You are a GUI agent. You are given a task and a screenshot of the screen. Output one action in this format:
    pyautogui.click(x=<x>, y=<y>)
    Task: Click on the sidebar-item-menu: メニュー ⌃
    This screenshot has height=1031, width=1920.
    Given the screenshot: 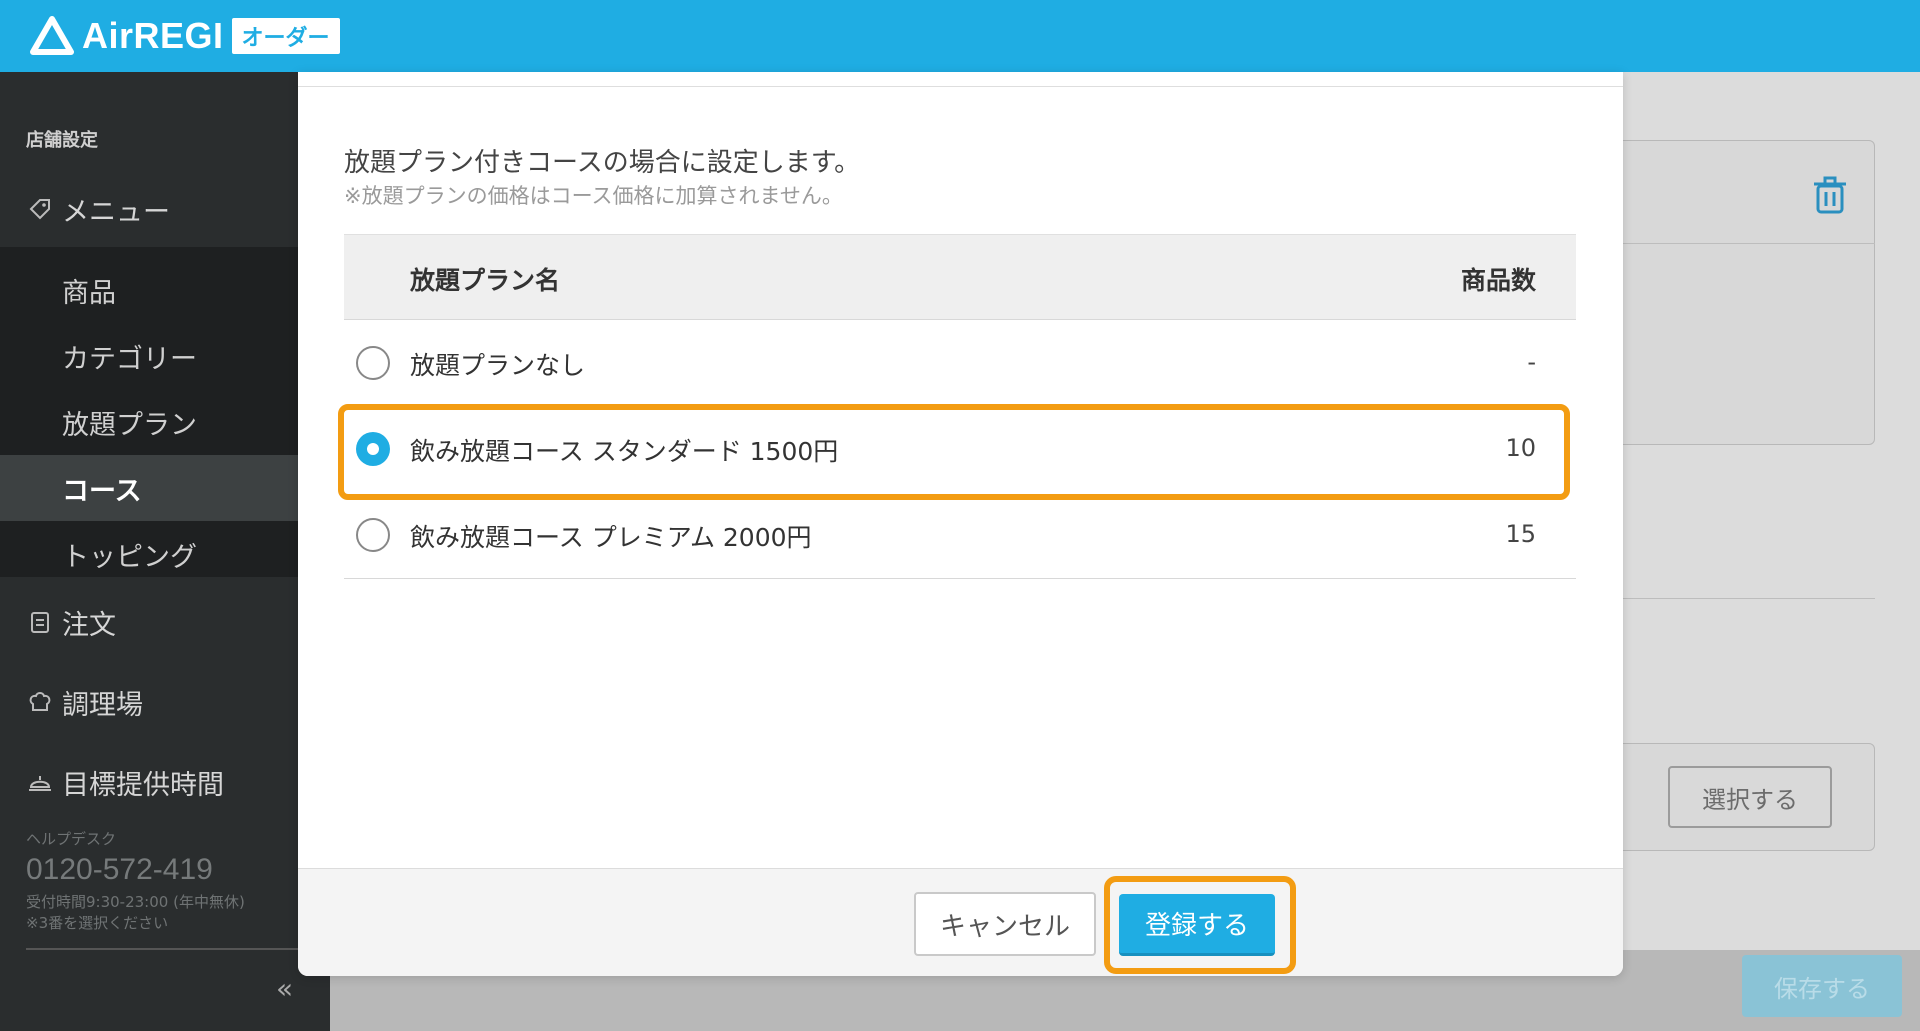 What is the action you would take?
    pyautogui.click(x=165, y=209)
    